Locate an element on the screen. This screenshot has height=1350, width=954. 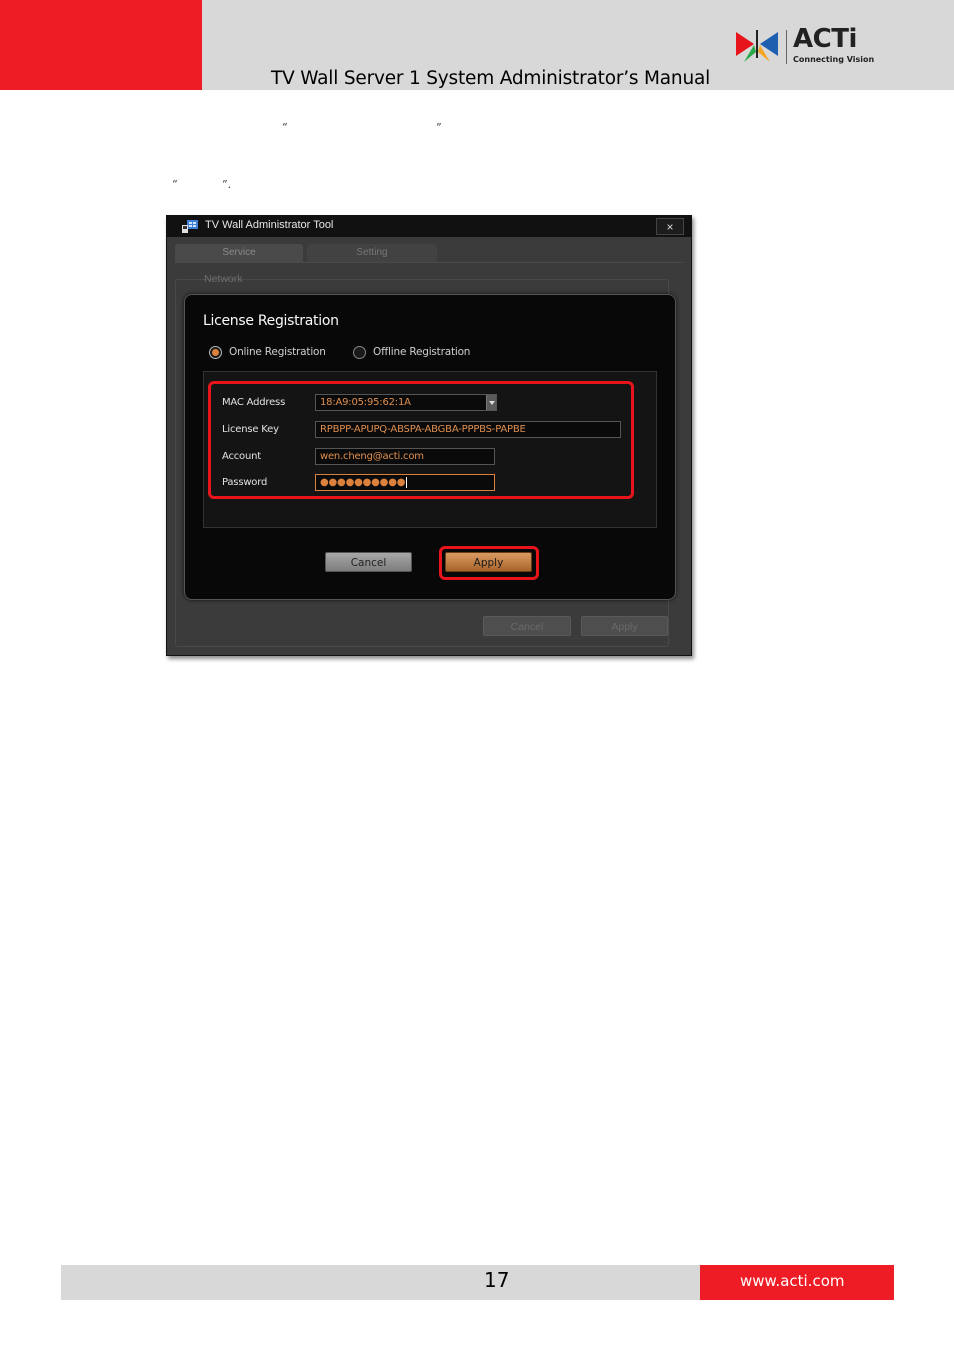
logo-separator is located at coordinates (786, 47).